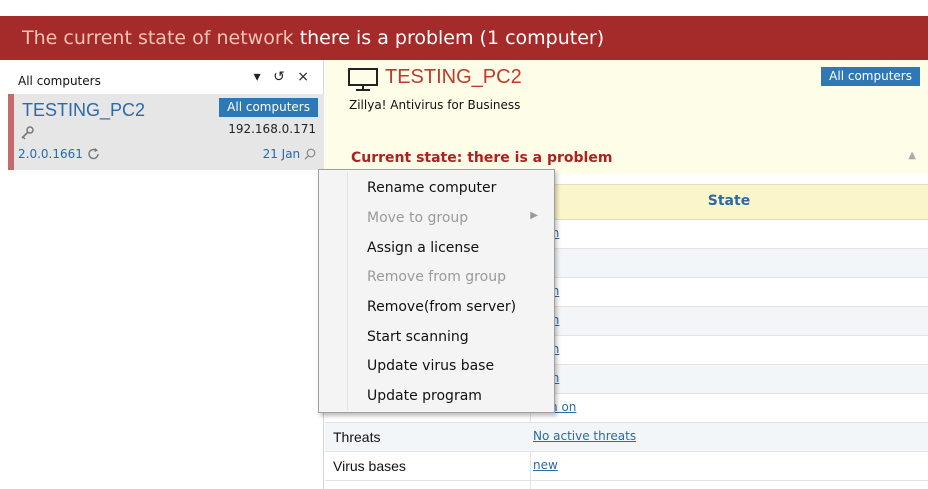  Describe the element at coordinates (534, 215) in the screenshot. I see `submenu-arrow-icon: ▶` at that location.